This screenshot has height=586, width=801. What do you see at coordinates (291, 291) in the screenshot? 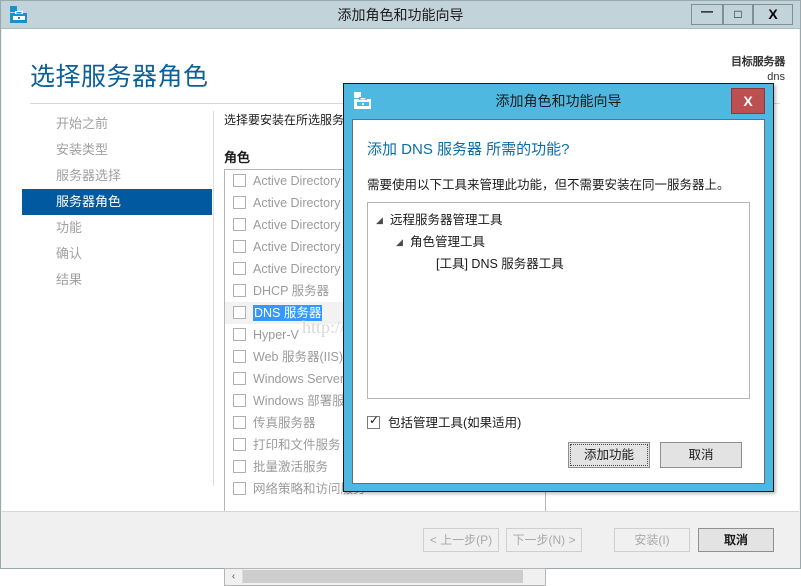
I see `role-label: DHCP 服务器` at bounding box center [291, 291].